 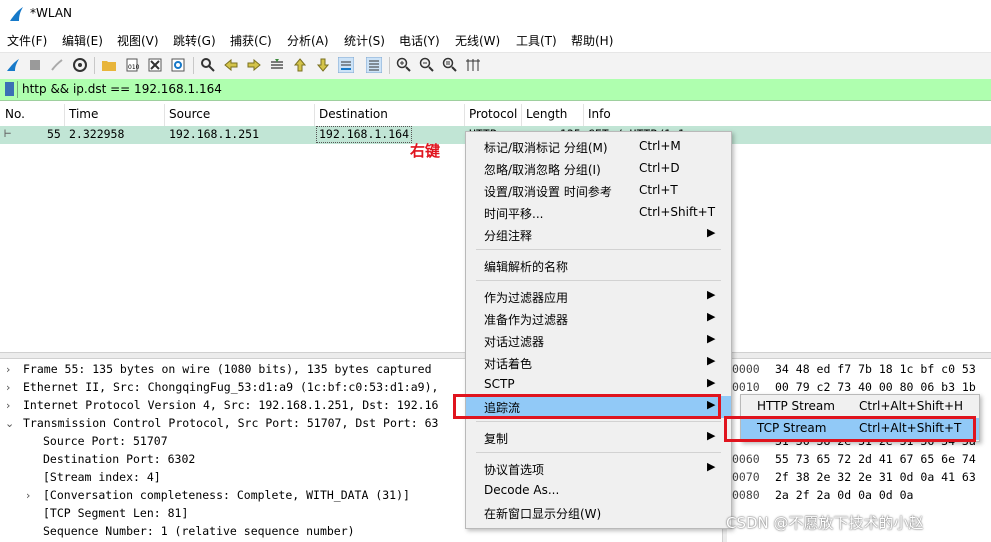 I want to click on stop-capture-icon, so click(x=35, y=65).